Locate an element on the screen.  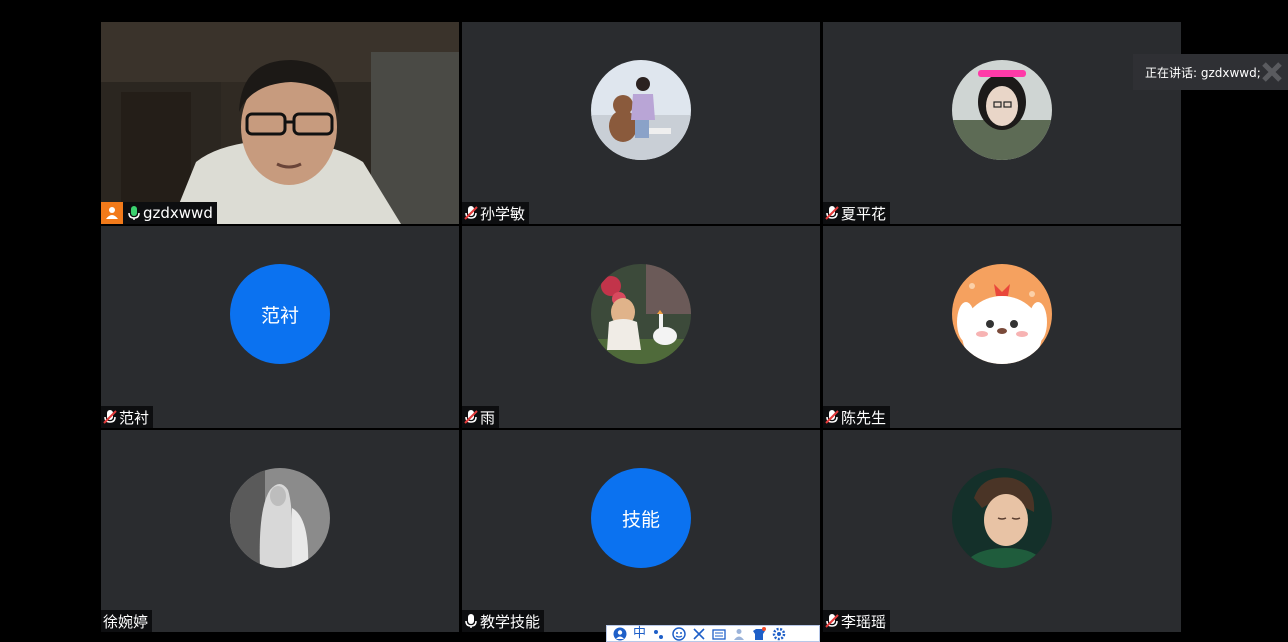
active-speaker-text: 正在讲话: gzdxwwd; is located at coordinates (1203, 72).